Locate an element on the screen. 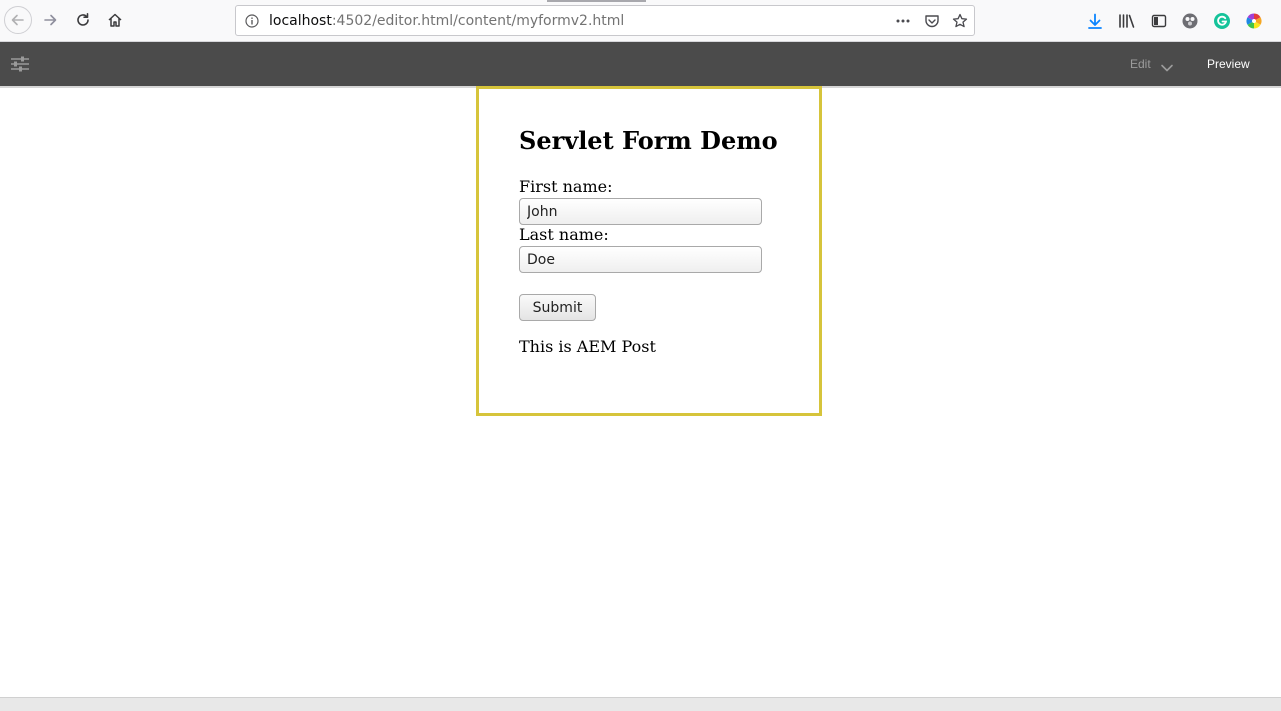 The width and height of the screenshot is (1281, 711). more-horizontal-icon is located at coordinates (903, 21).